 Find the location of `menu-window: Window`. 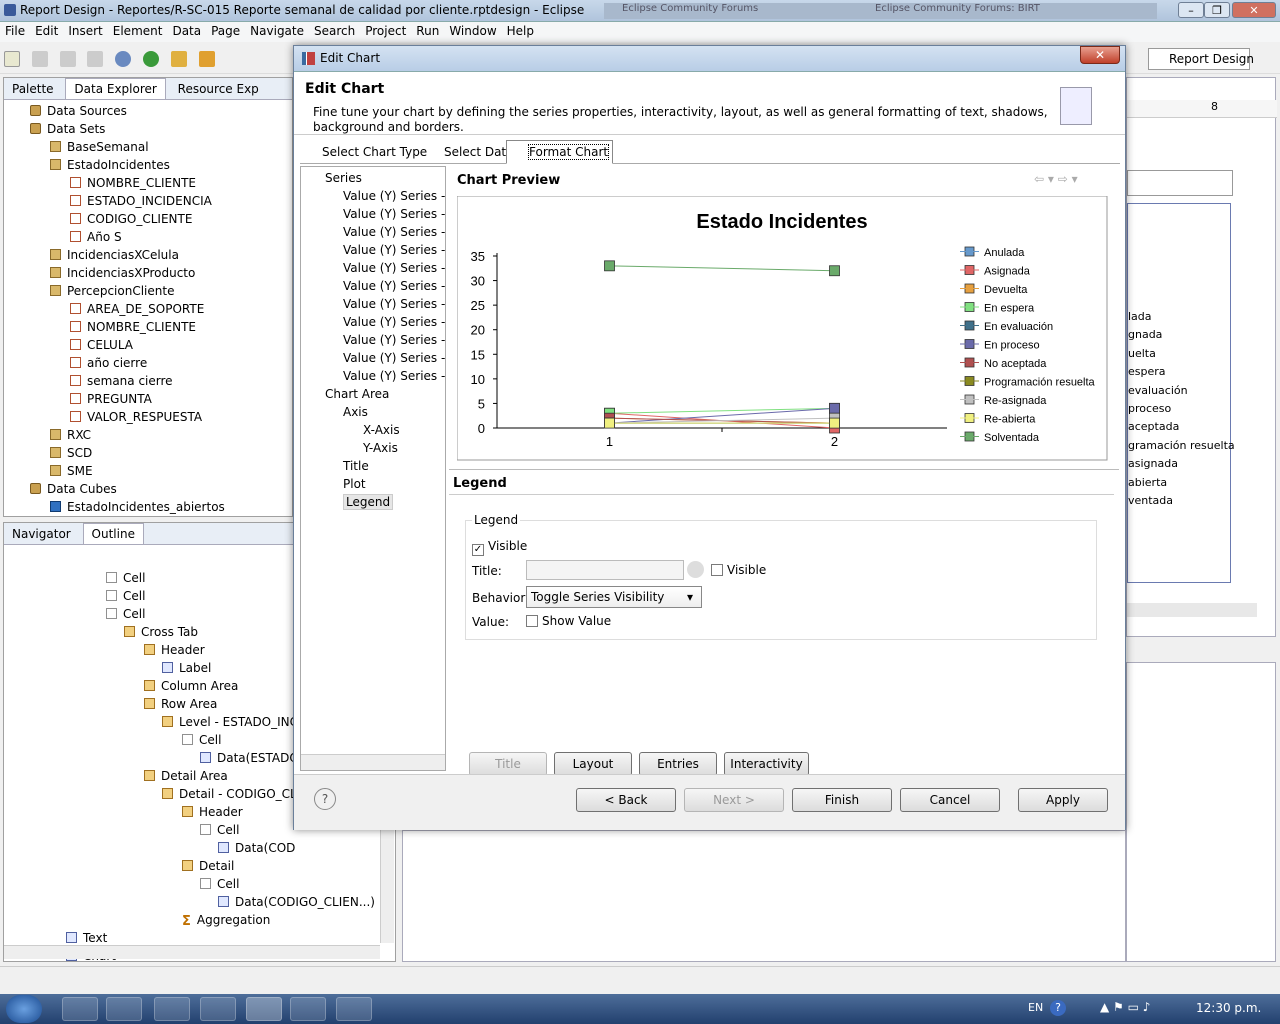

menu-window: Window is located at coordinates (472, 31).